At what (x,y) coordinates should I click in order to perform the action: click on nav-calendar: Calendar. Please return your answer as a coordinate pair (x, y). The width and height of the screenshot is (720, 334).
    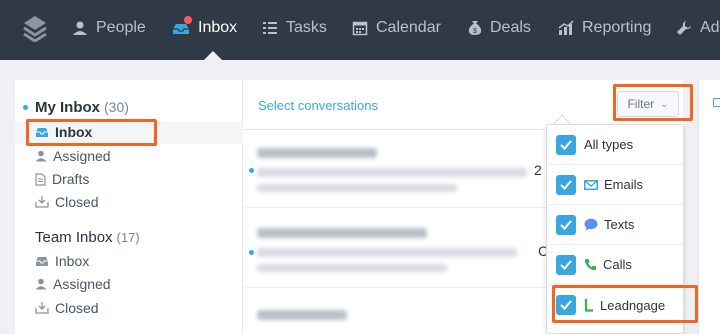
    Looking at the image, I should click on (396, 27).